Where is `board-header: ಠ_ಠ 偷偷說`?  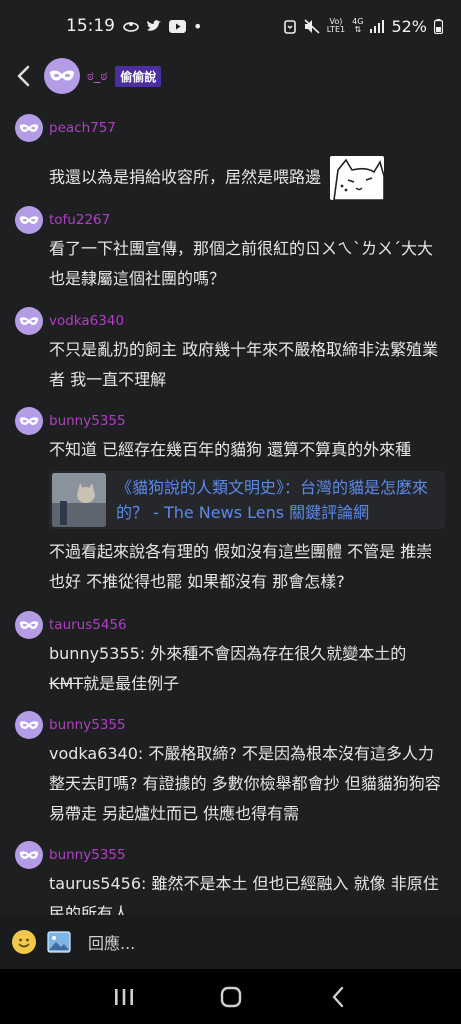
board-header: ಠ_ಠ 偷偷說 is located at coordinates (230, 76).